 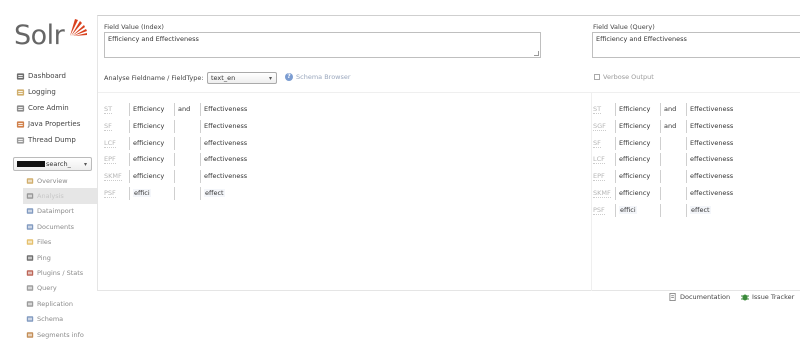 I want to click on fieldtype-select: text_en ▾, so click(x=242, y=78).